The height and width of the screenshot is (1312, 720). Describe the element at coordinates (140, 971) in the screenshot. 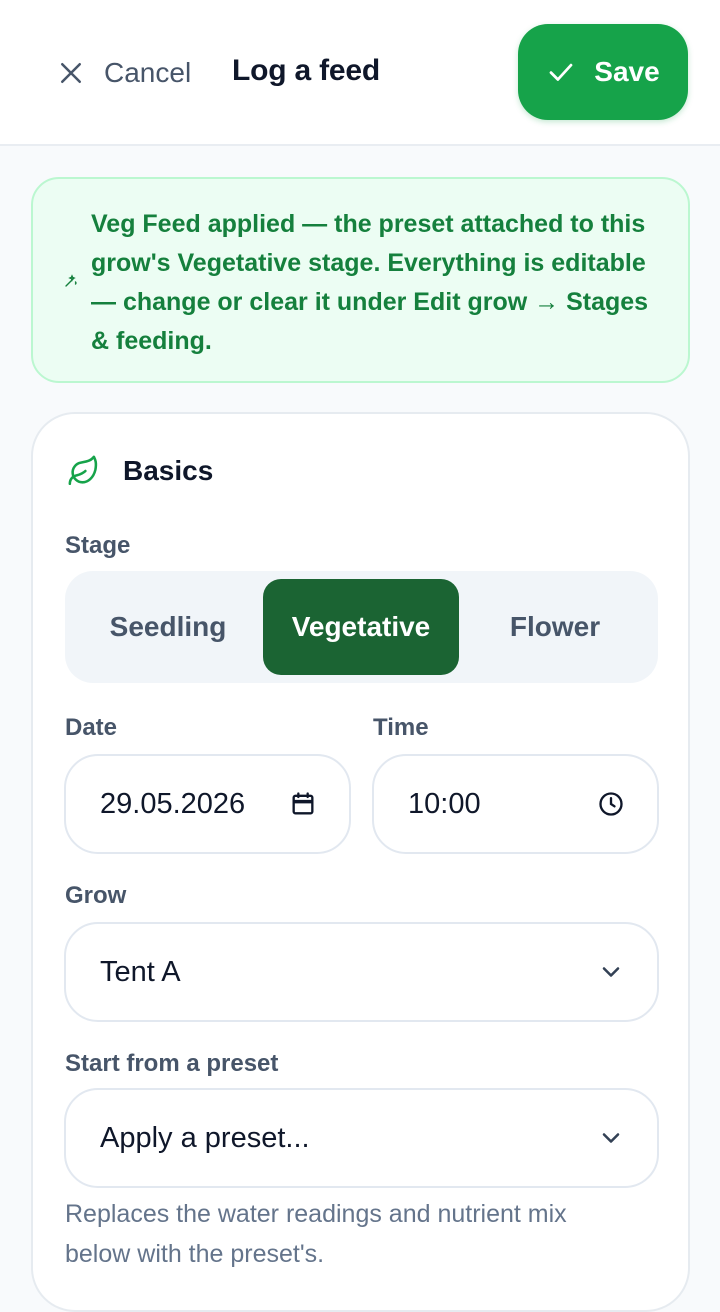

I see `grow-value: Tent A` at that location.